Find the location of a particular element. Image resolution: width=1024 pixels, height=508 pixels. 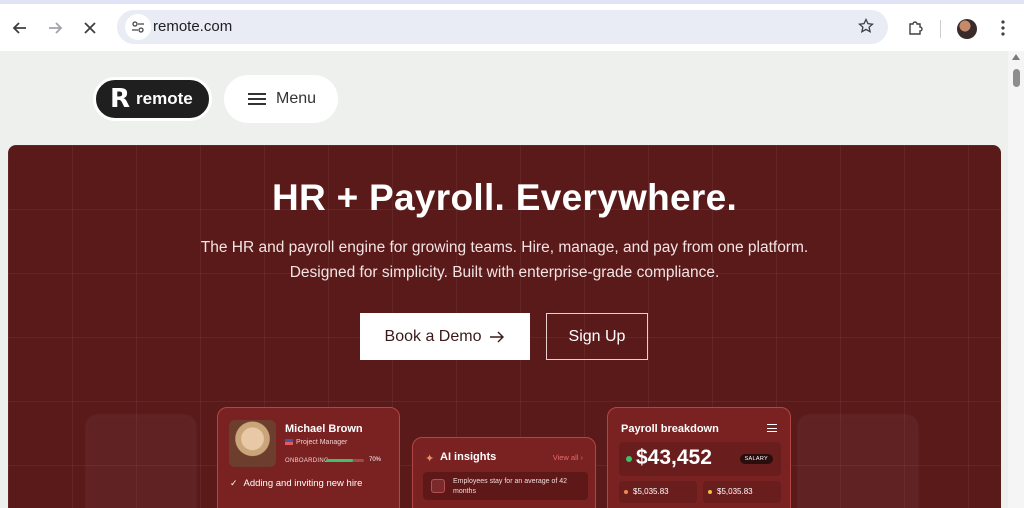

extensions-button is located at coordinates (915, 28).